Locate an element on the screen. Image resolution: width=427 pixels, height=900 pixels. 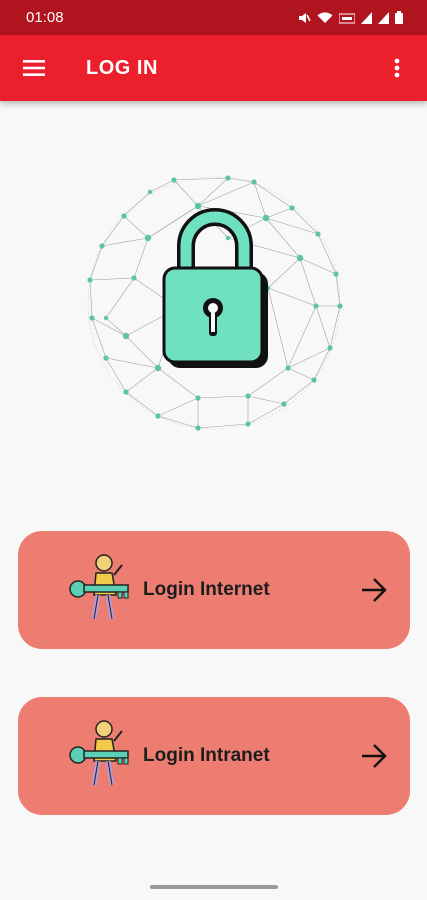
login-intranet-label: Login Intranet is located at coordinates (206, 755).